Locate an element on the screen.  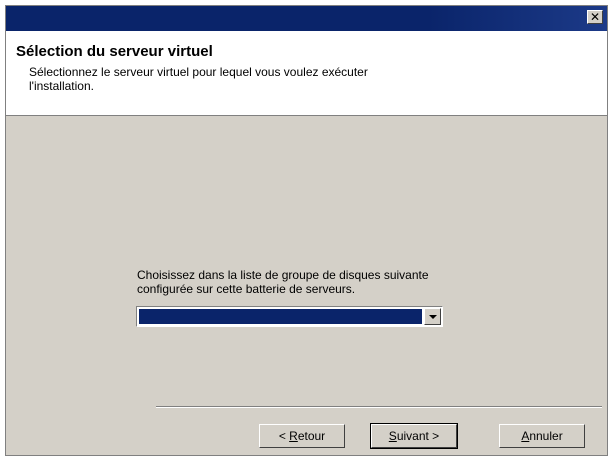
next-button-label: uivant > is located at coordinates (418, 436).